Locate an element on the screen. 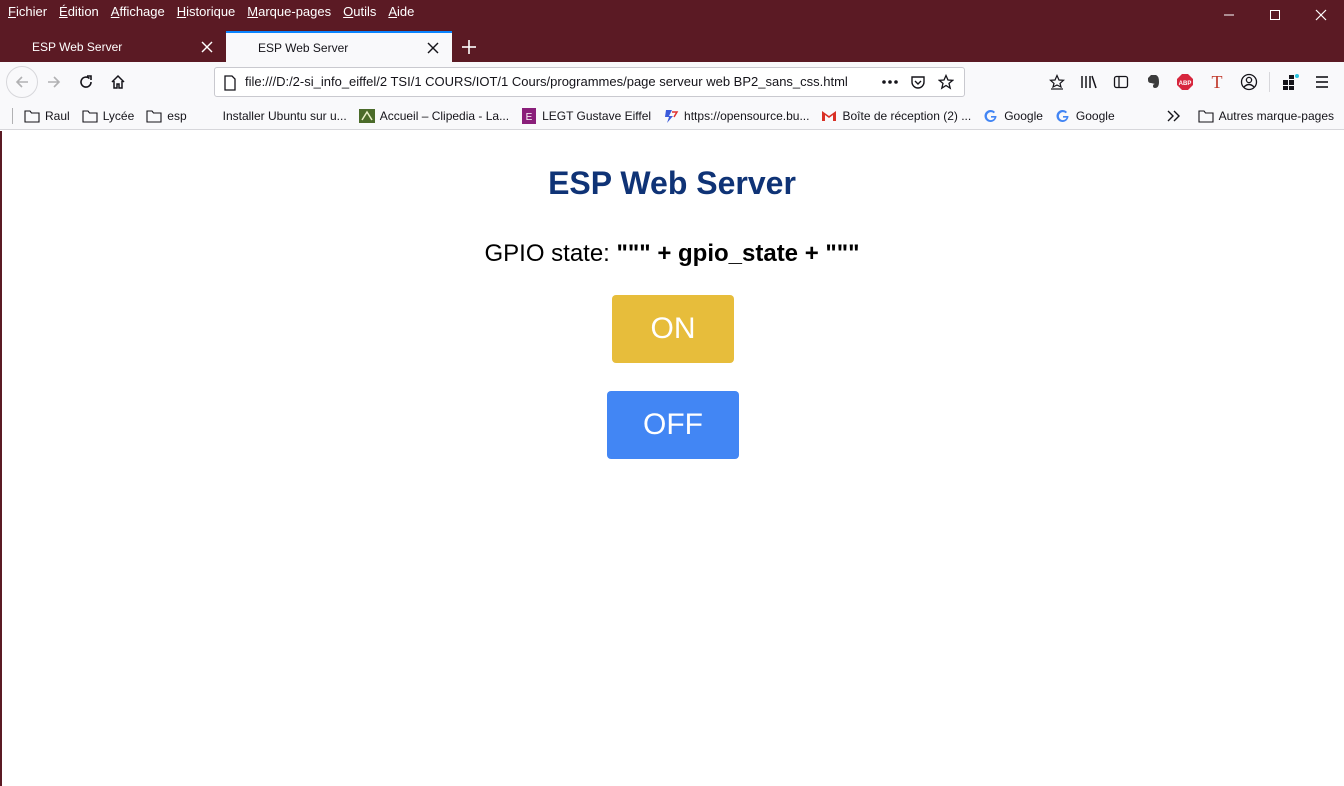 This screenshot has width=1344, height=786. bookmark-star-button is located at coordinates (946, 82).